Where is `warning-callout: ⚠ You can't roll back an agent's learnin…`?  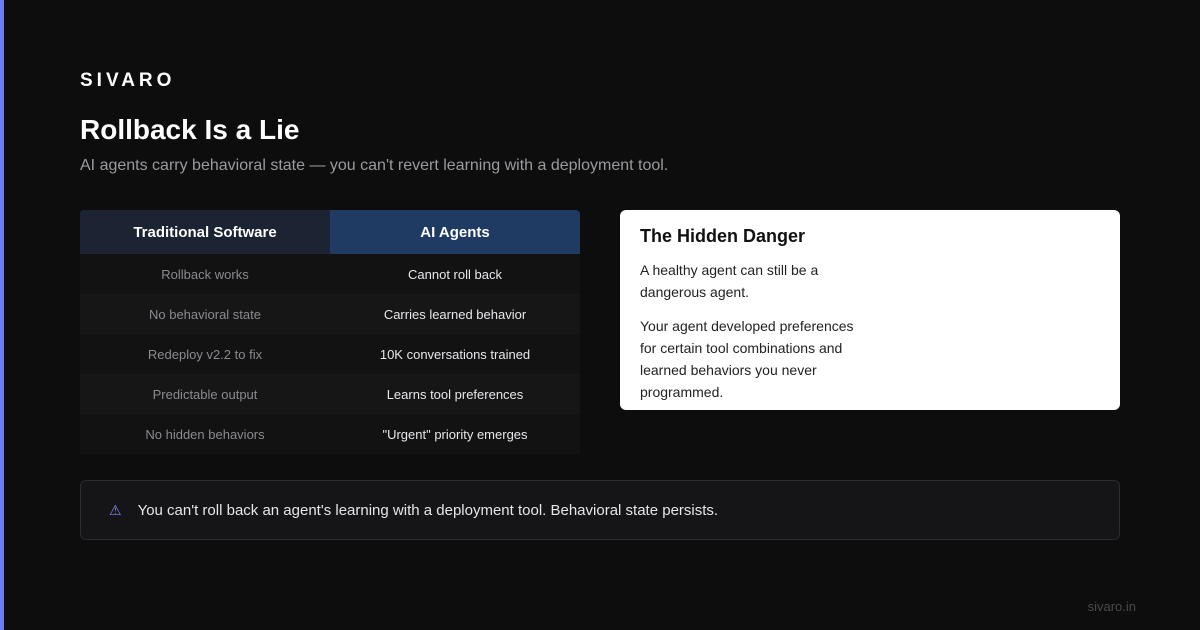 warning-callout: ⚠ You can't roll back an agent's learnin… is located at coordinates (600, 510).